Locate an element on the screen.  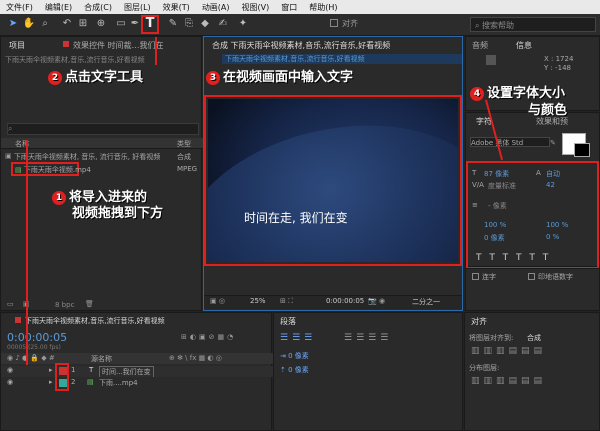
project-item: ▤ 下雨天雨伞视频.mp4 MPEG is located at coordinates (108, 170).